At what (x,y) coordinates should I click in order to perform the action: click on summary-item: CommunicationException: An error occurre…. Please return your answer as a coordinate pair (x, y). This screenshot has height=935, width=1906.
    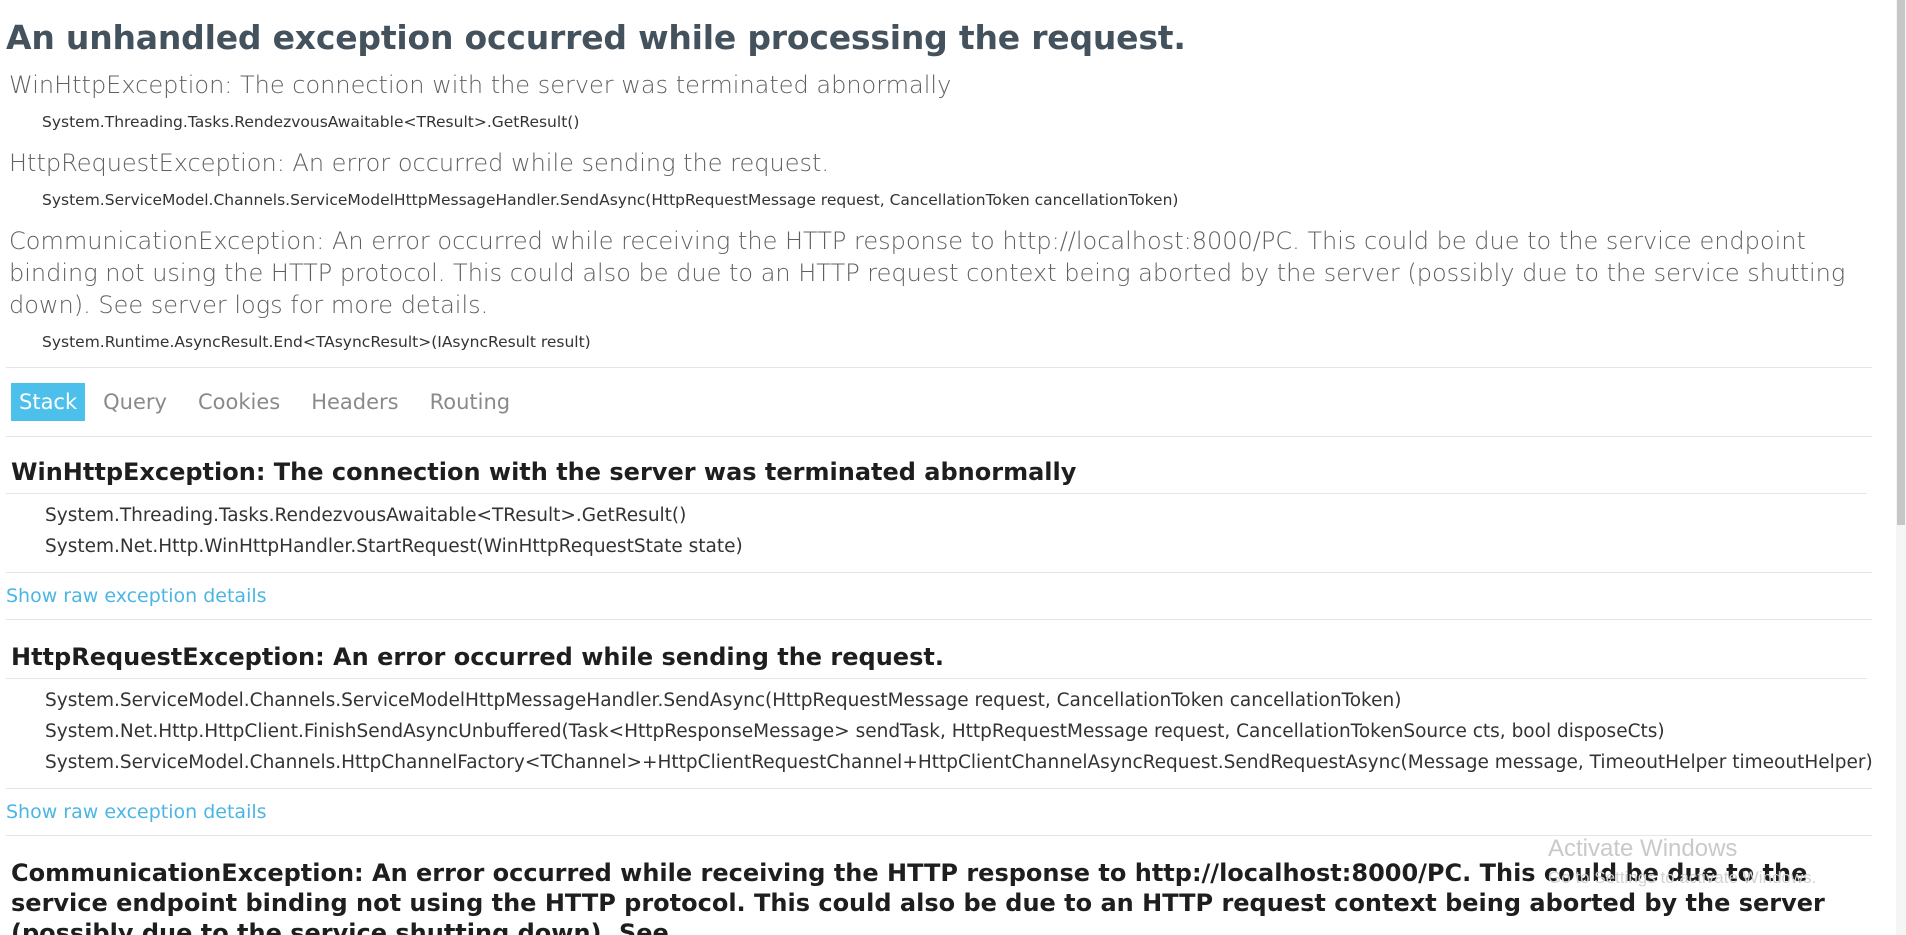
    Looking at the image, I should click on (939, 288).